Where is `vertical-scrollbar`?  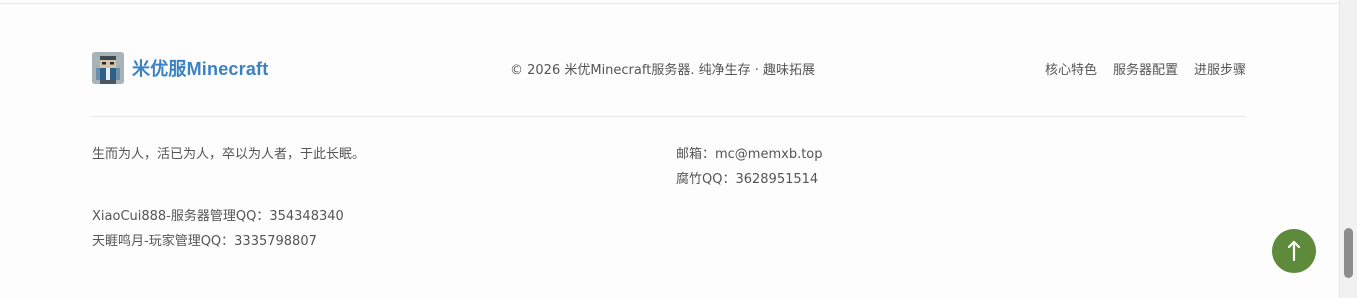 vertical-scrollbar is located at coordinates (1348, 149).